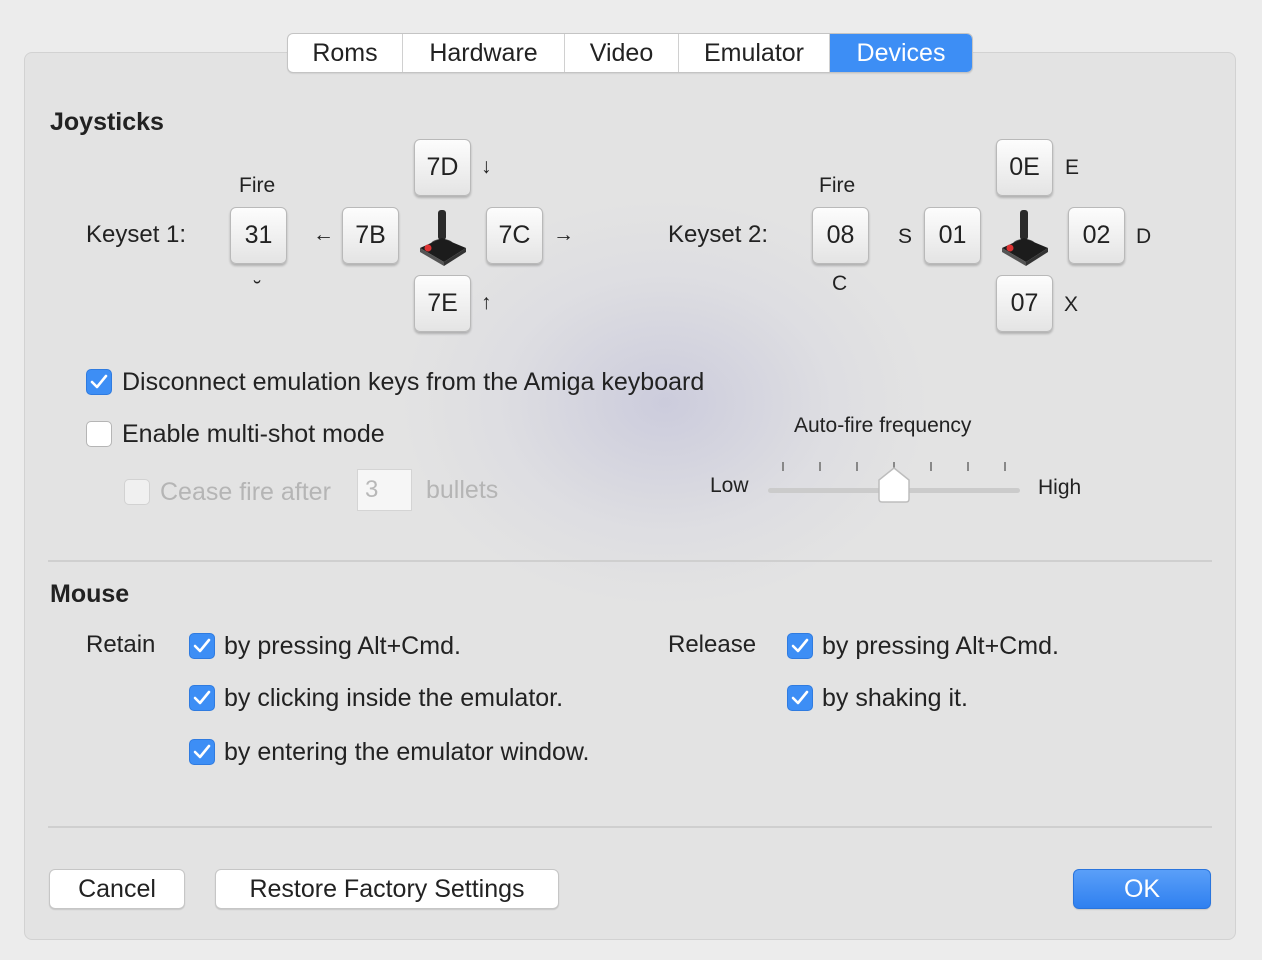  What do you see at coordinates (1144, 236) in the screenshot?
I see `keyset2-right-char: D` at bounding box center [1144, 236].